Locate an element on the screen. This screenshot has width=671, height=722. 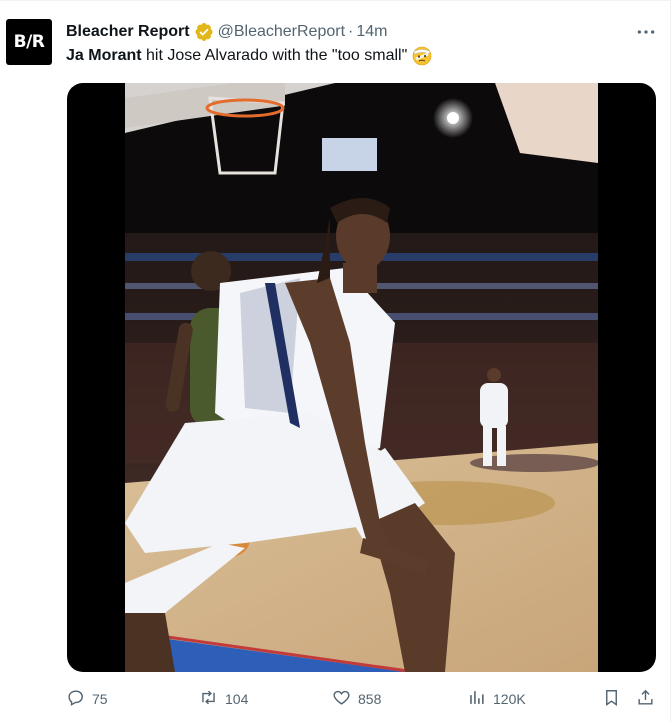
tweet-header: Bleacher Report @BleacherReport · 14m is located at coordinates (226, 32).